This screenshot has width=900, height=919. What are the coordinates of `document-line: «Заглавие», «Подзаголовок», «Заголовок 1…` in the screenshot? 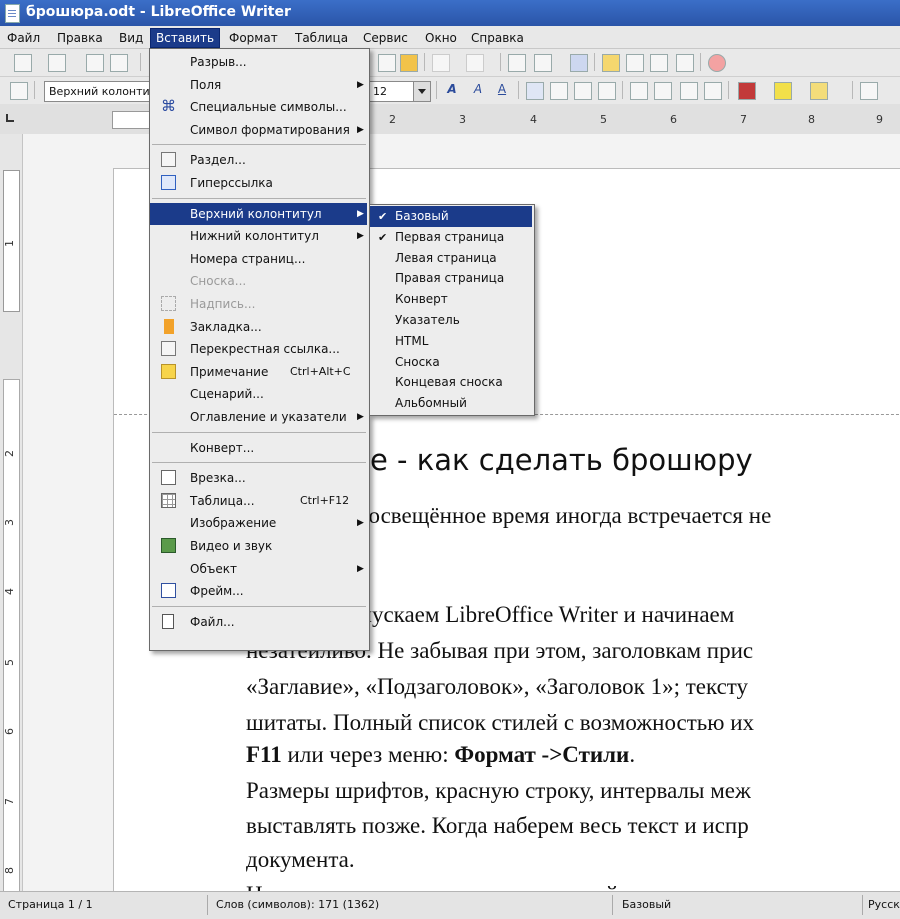 It's located at (497, 686).